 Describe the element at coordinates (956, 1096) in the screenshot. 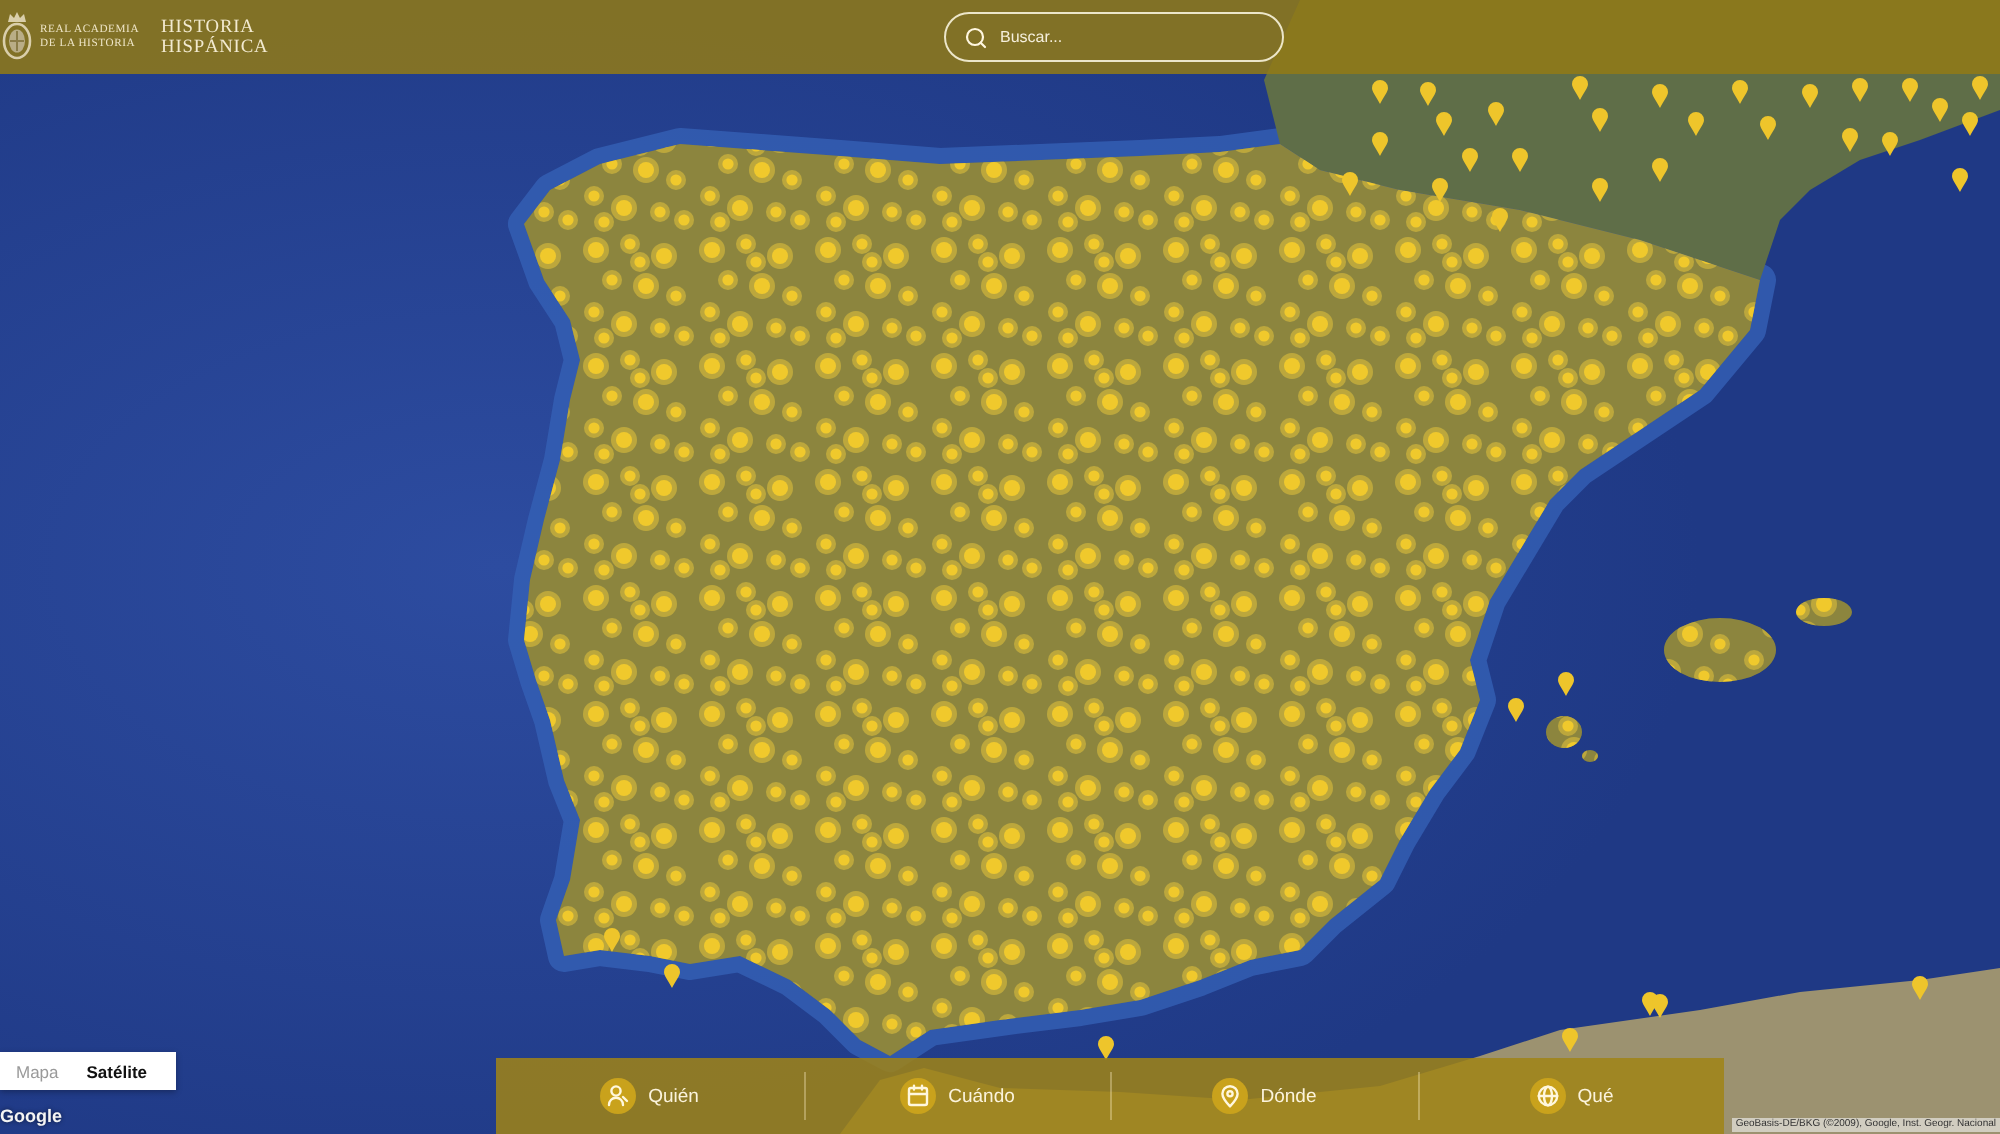

I see `nav-button: Cuándo` at that location.